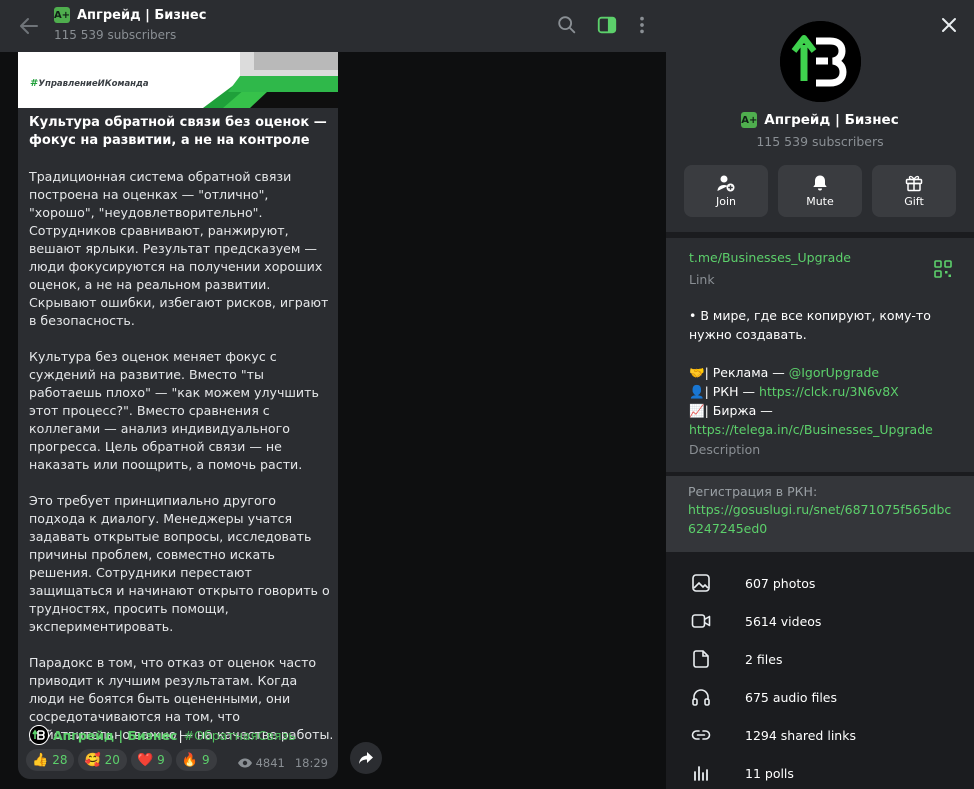 Image resolution: width=974 pixels, height=789 pixels. I want to click on signature-channel-link: Апгрейд | Бизнес, so click(115, 735).